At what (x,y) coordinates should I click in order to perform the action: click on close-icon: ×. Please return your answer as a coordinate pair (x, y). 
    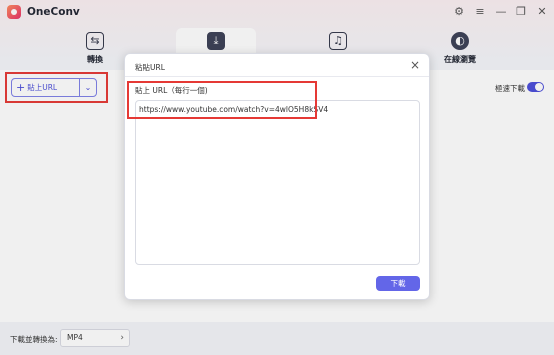
    Looking at the image, I should click on (415, 65).